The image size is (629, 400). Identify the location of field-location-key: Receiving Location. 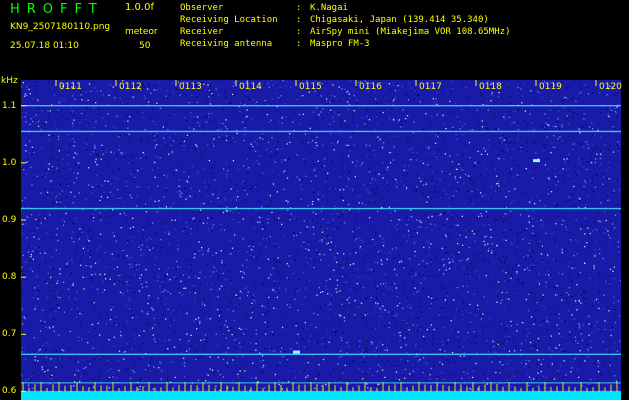
(229, 20).